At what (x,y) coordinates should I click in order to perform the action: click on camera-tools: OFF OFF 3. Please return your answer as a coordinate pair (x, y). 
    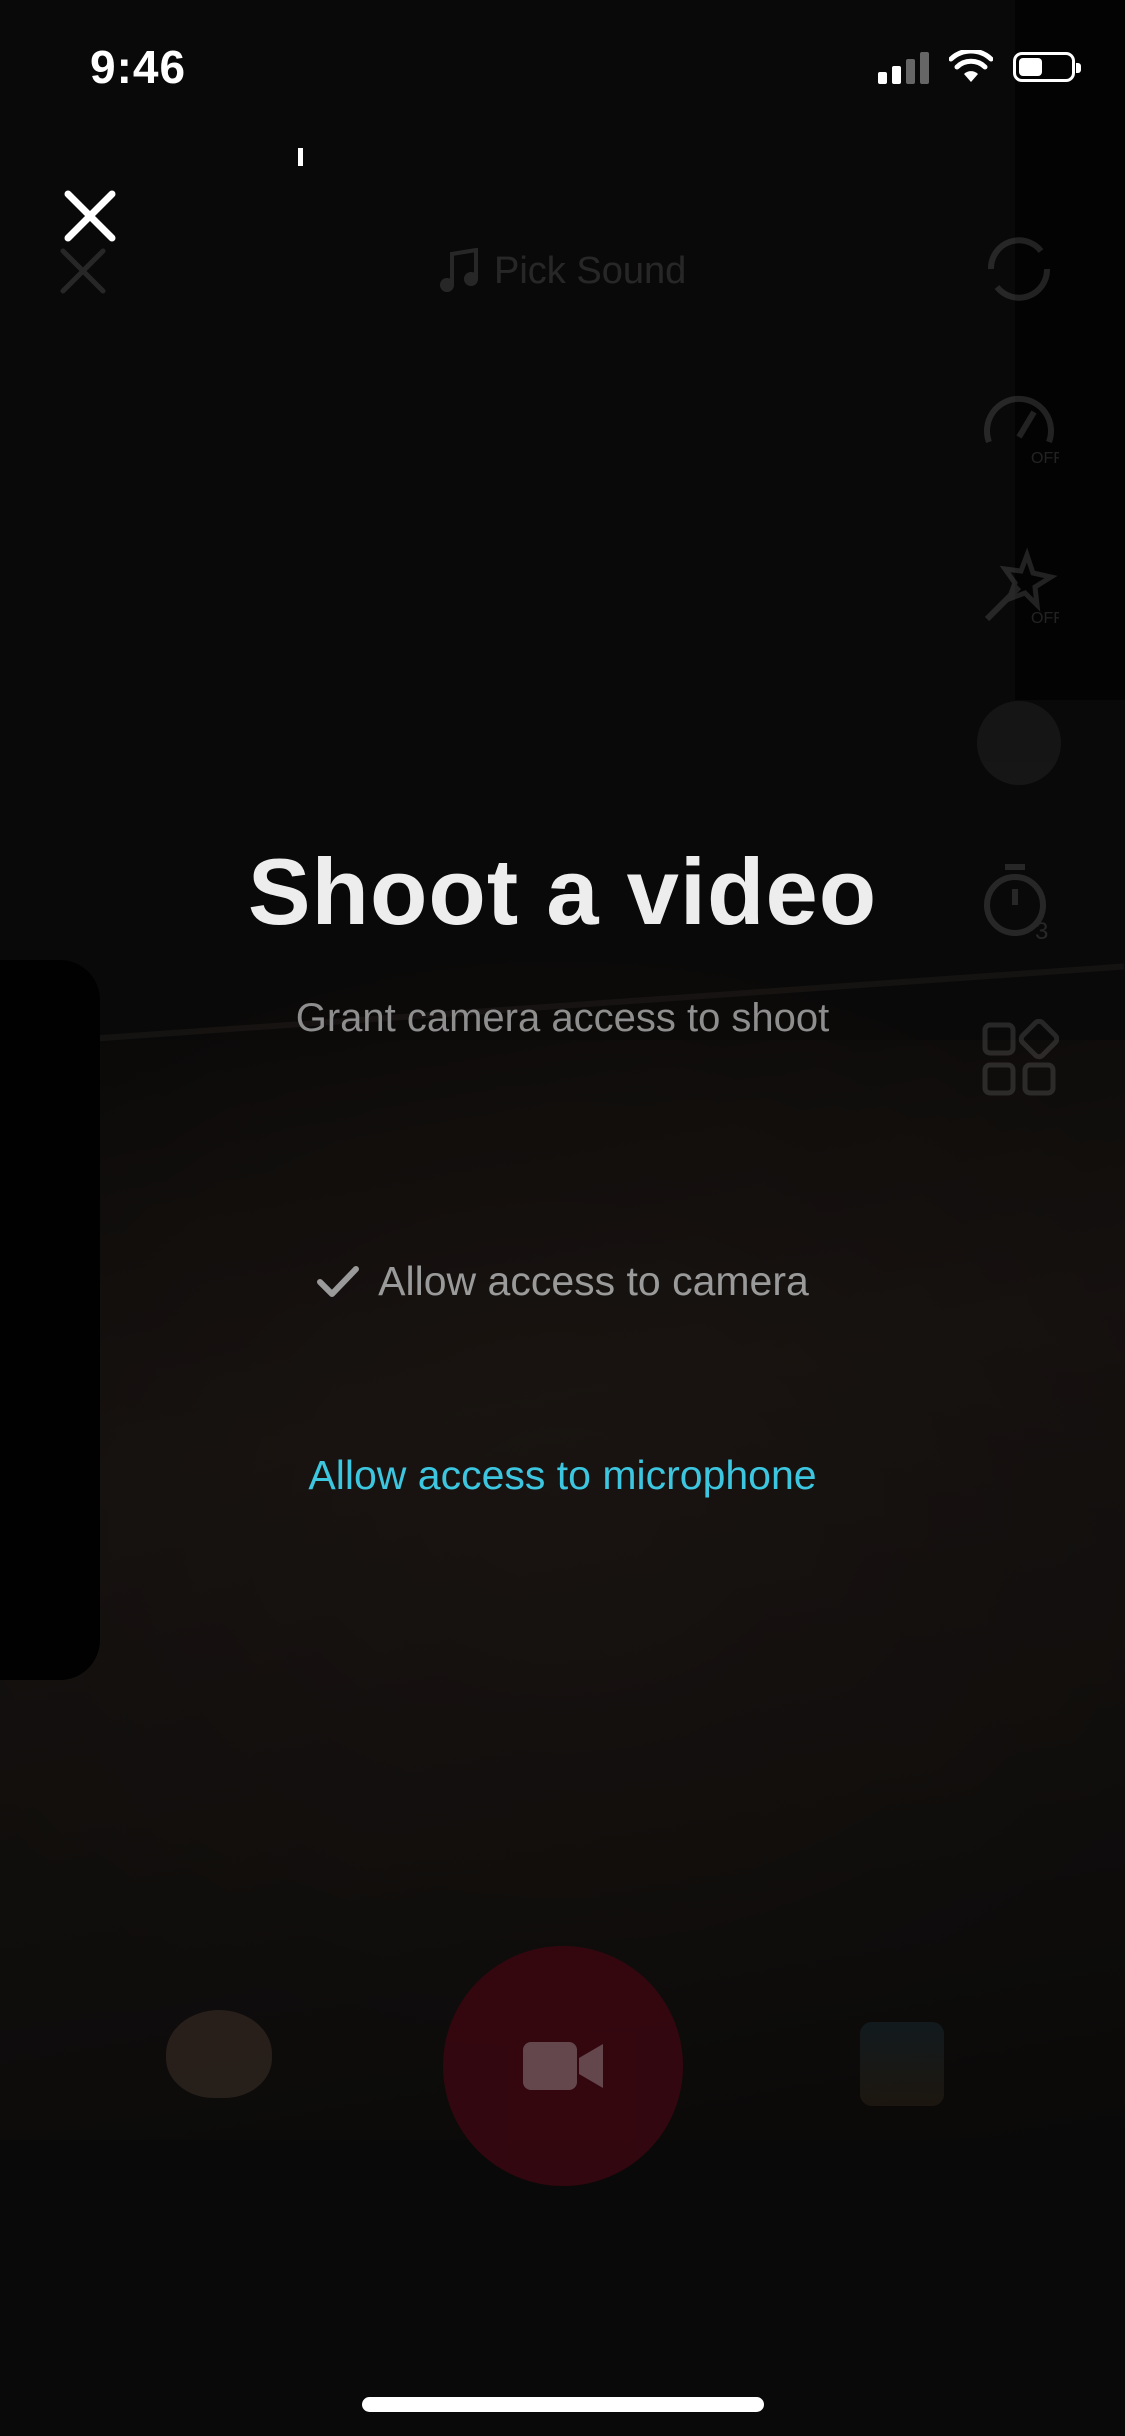
    Looking at the image, I should click on (1019, 664).